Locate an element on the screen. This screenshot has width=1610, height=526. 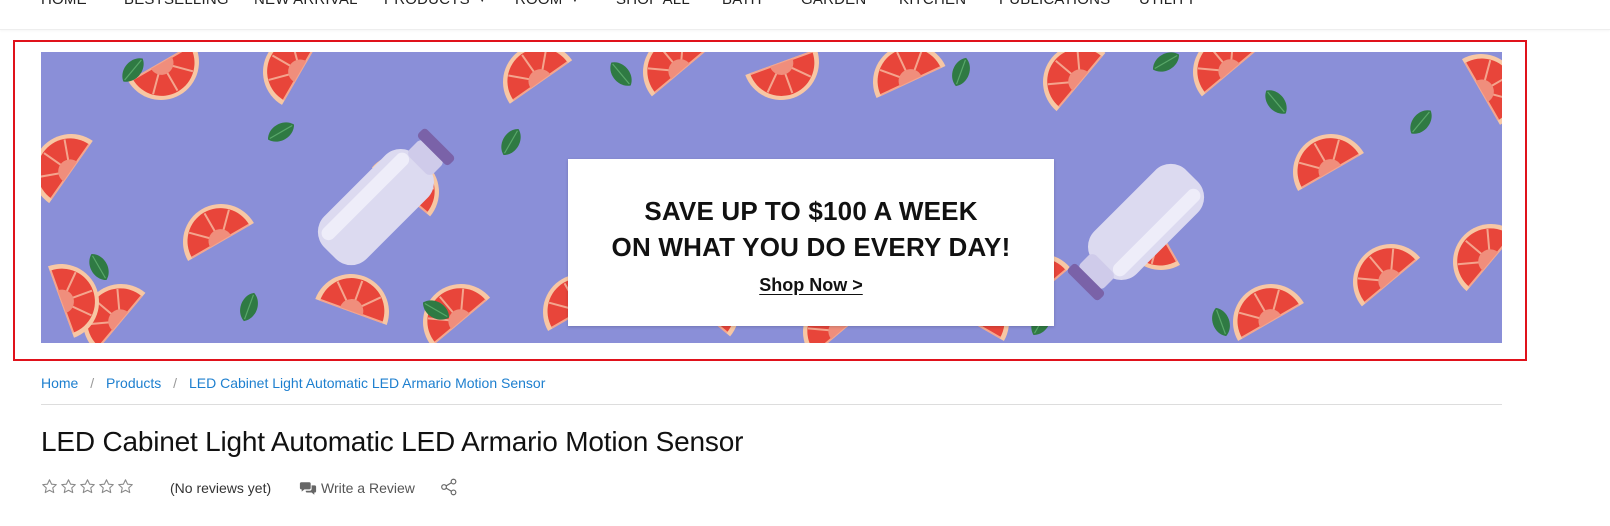
breadcrumb-products: Products is located at coordinates (133, 383).